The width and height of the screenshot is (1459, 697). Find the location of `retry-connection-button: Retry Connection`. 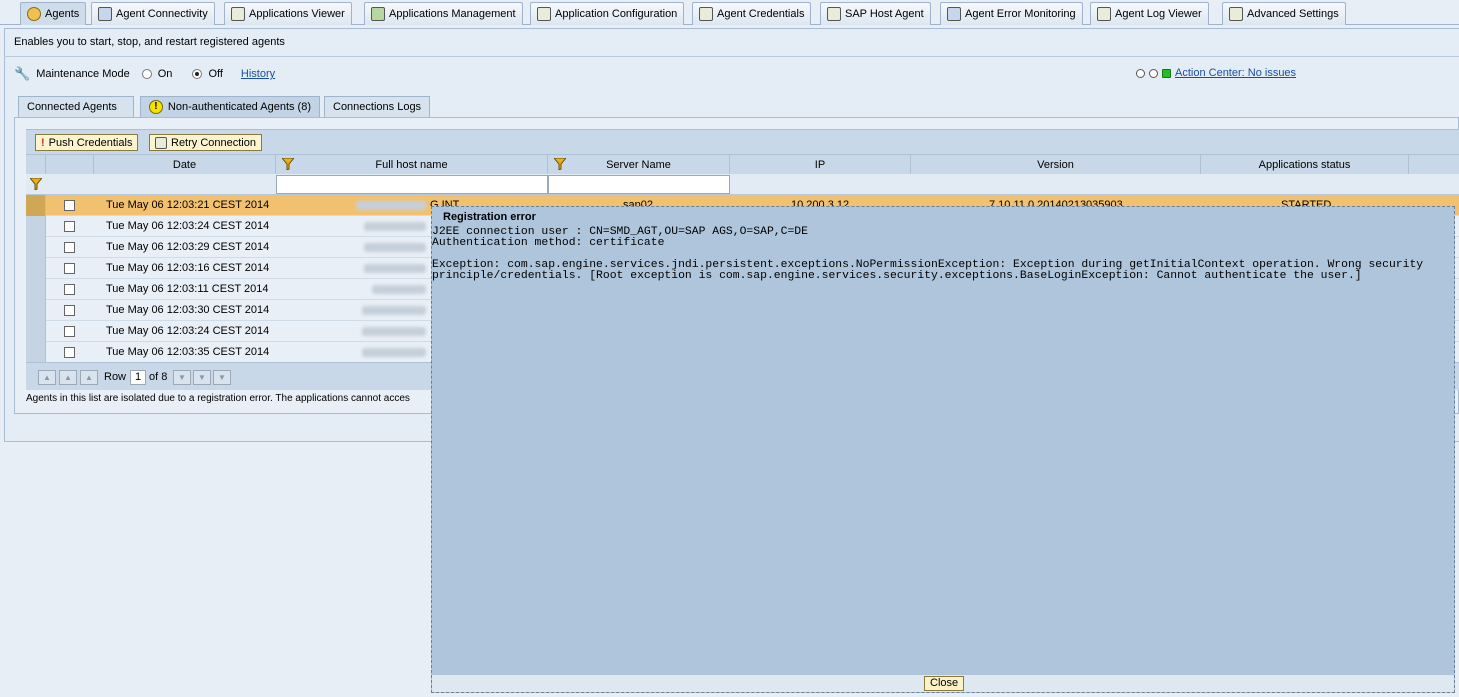

retry-connection-button: Retry Connection is located at coordinates (205, 142).